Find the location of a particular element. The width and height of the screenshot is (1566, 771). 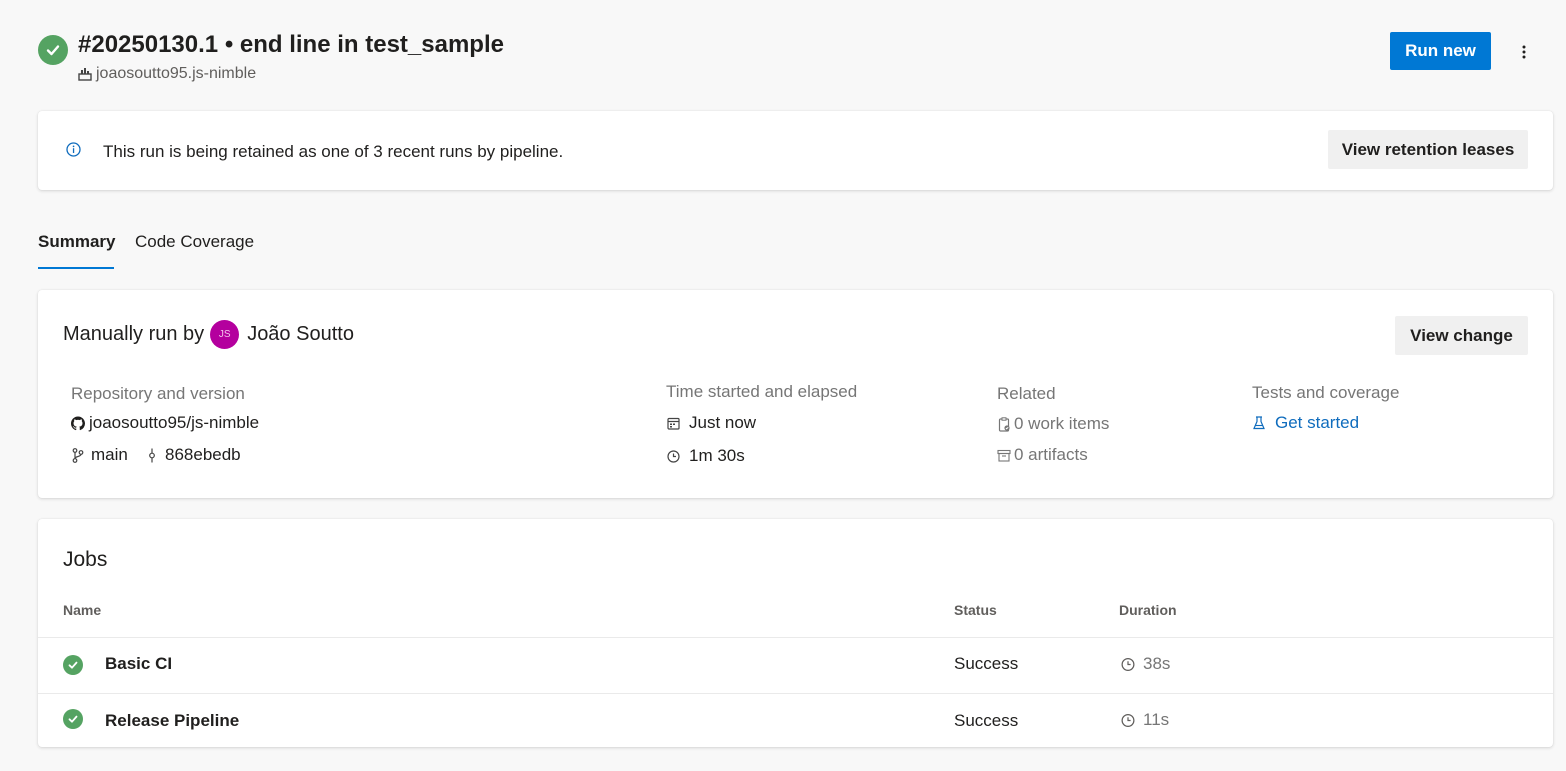

pipeline-repo-label: joaosoutto95.js-nimble is located at coordinates (176, 73).